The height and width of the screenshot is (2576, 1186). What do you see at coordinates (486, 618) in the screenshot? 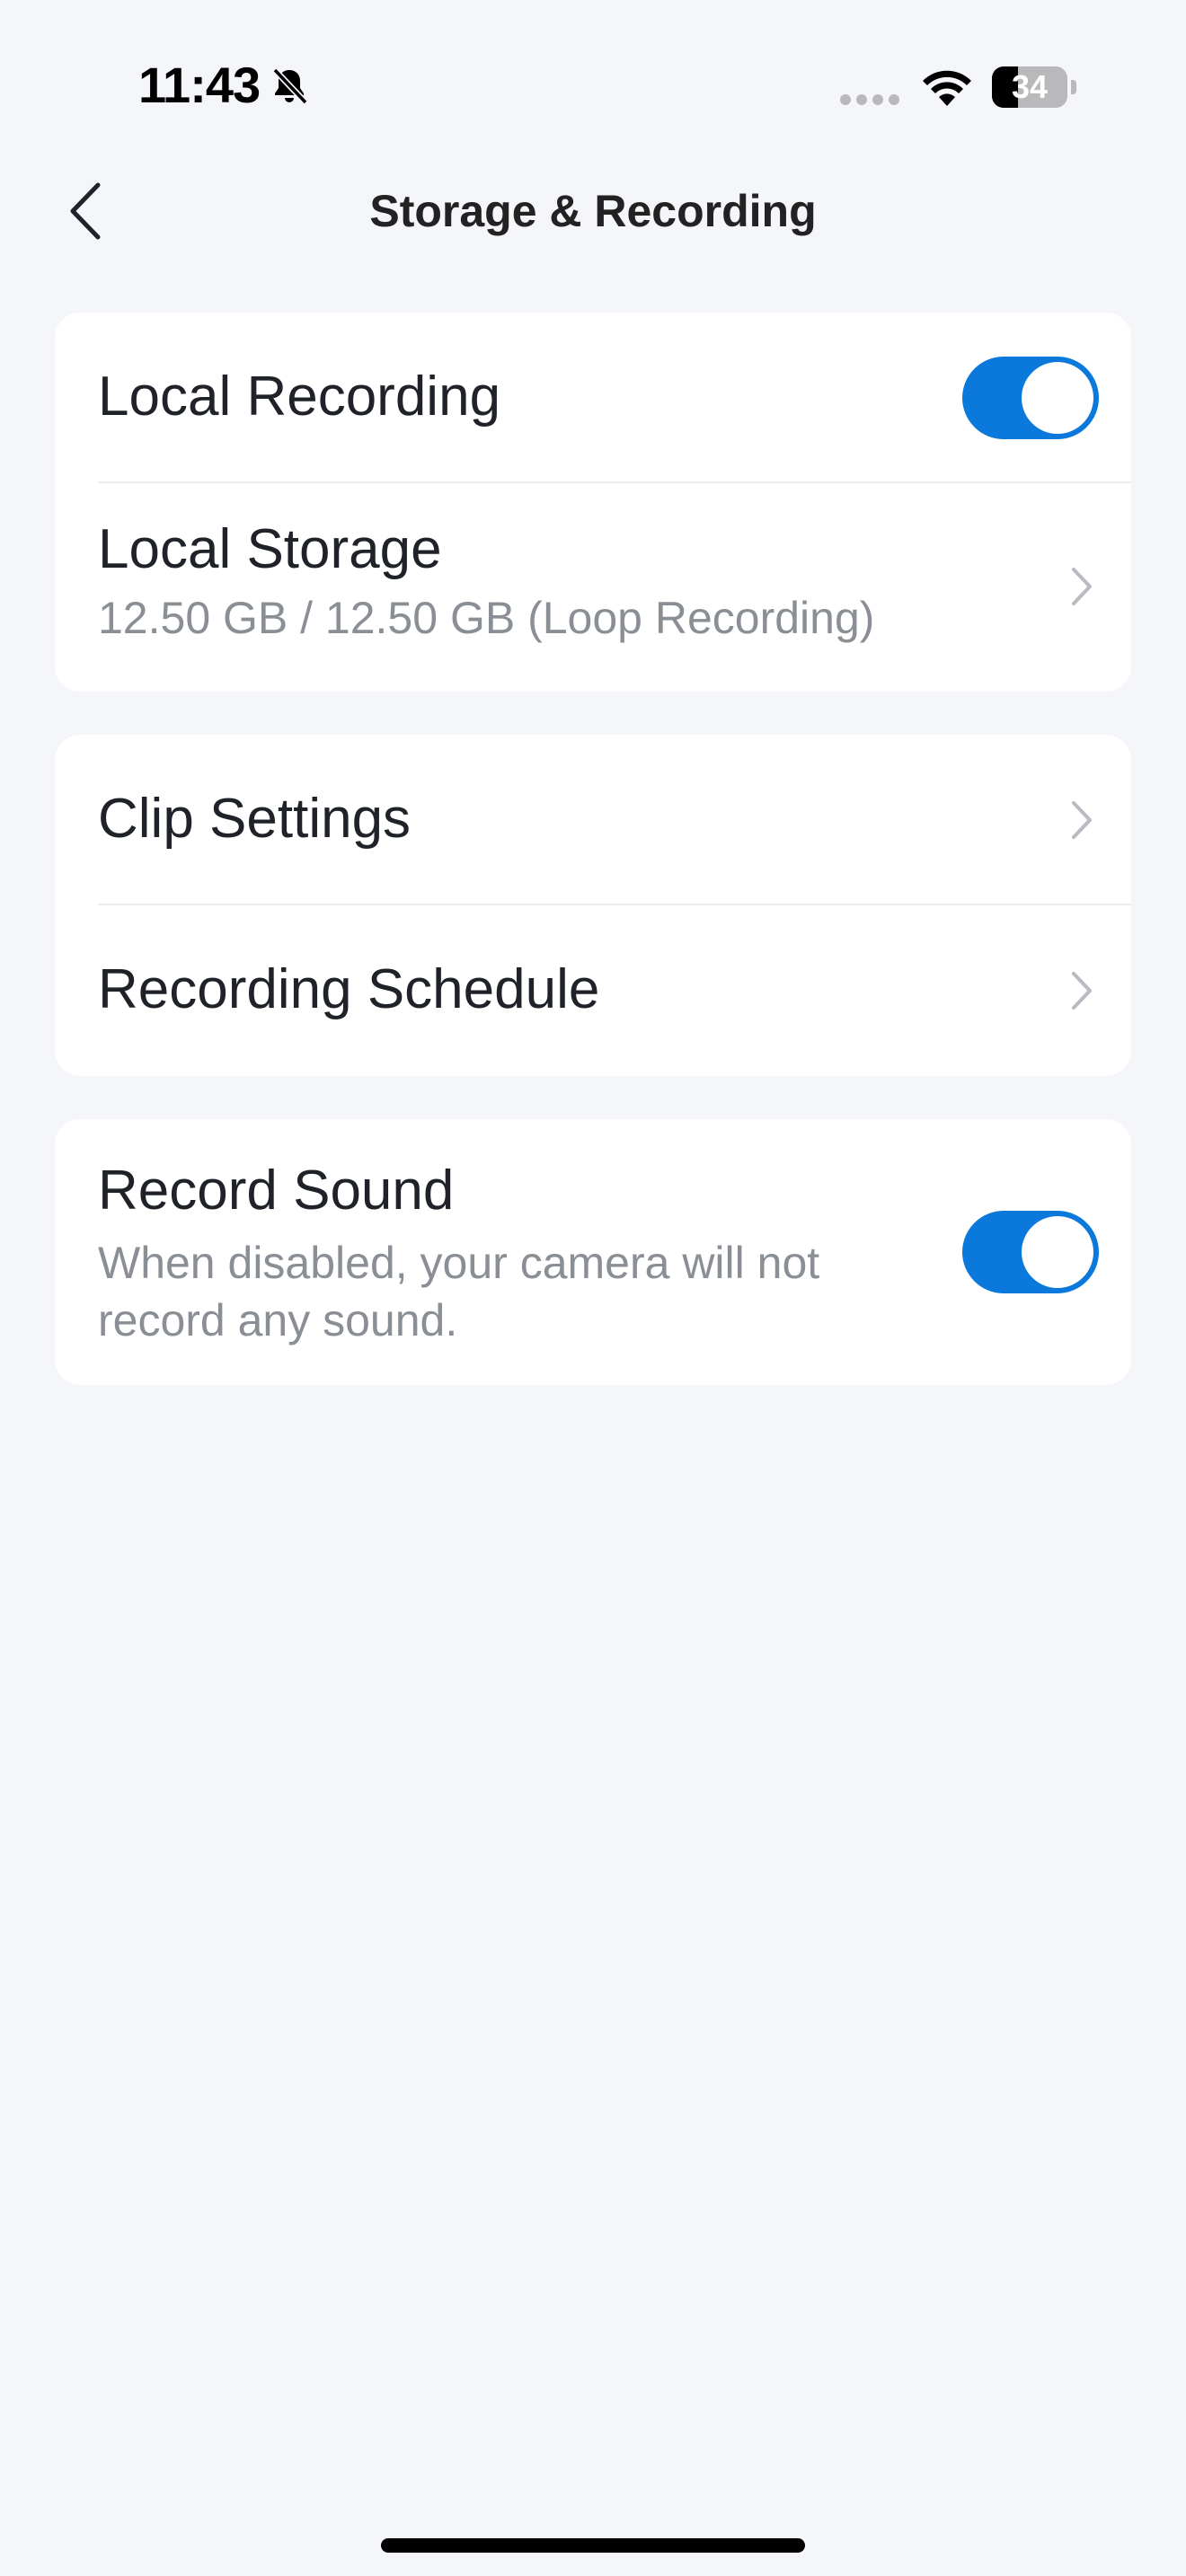
I see `local-storage-detail: 12.50 GB / 12.50 GB (Loop Recording)` at bounding box center [486, 618].